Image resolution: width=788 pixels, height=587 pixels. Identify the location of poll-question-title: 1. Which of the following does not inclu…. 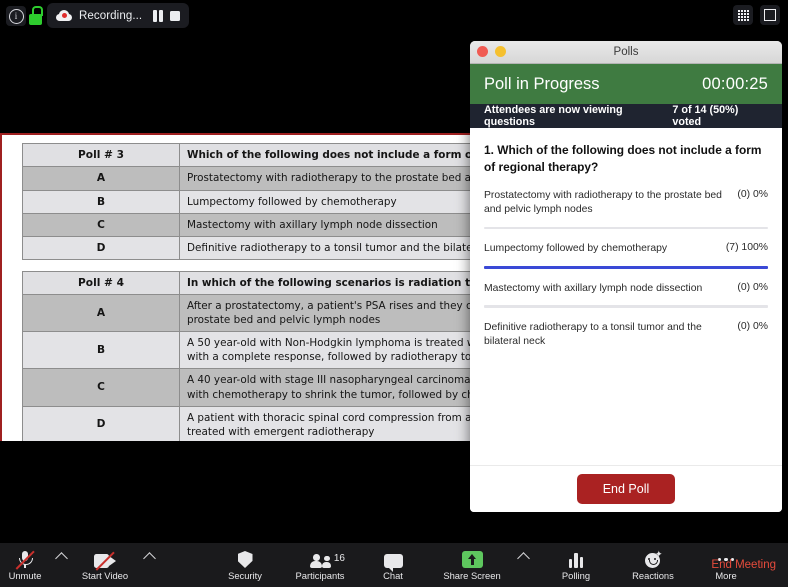
(623, 158).